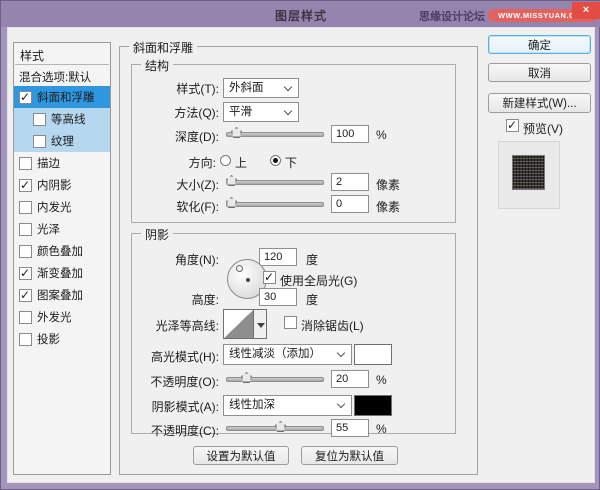 This screenshot has height=490, width=600. What do you see at coordinates (39, 141) in the screenshot?
I see `checkbox-texture` at bounding box center [39, 141].